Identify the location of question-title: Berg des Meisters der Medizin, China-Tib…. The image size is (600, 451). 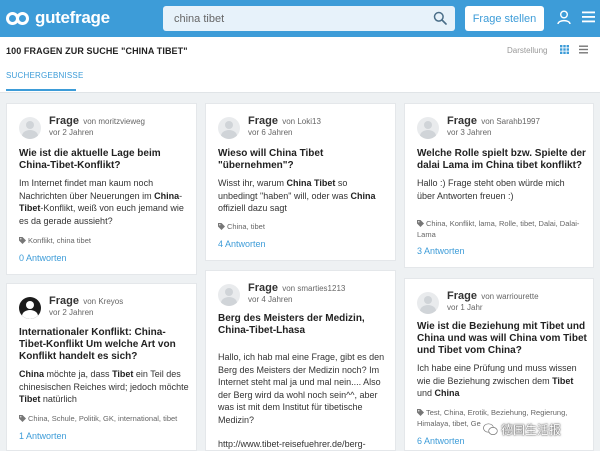
(302, 325).